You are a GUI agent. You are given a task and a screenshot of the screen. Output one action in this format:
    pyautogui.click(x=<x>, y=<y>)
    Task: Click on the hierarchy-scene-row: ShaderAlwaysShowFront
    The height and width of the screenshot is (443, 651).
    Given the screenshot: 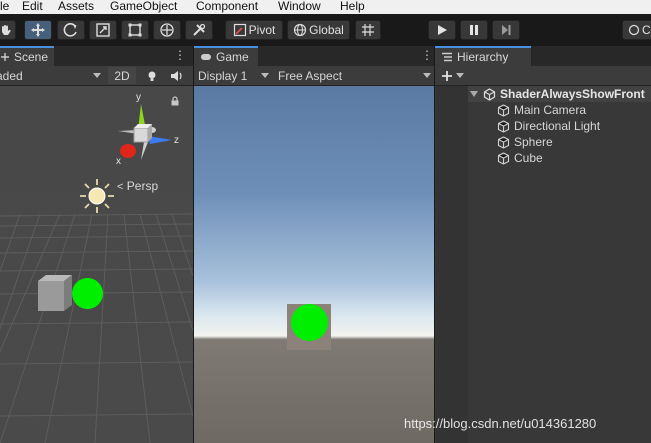 What is the action you would take?
    pyautogui.click(x=543, y=94)
    